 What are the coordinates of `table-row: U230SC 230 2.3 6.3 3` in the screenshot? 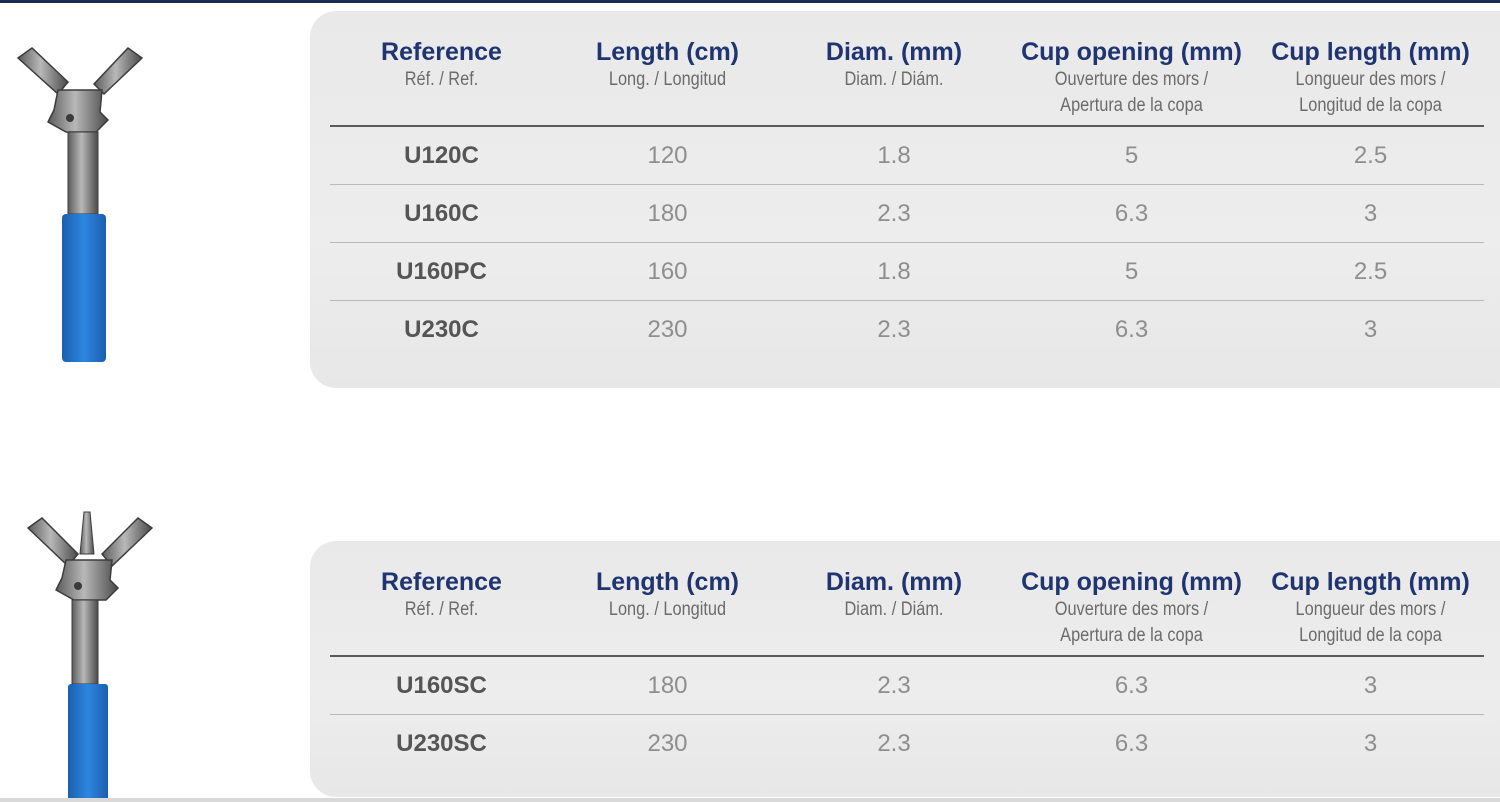 It's located at (907, 744).